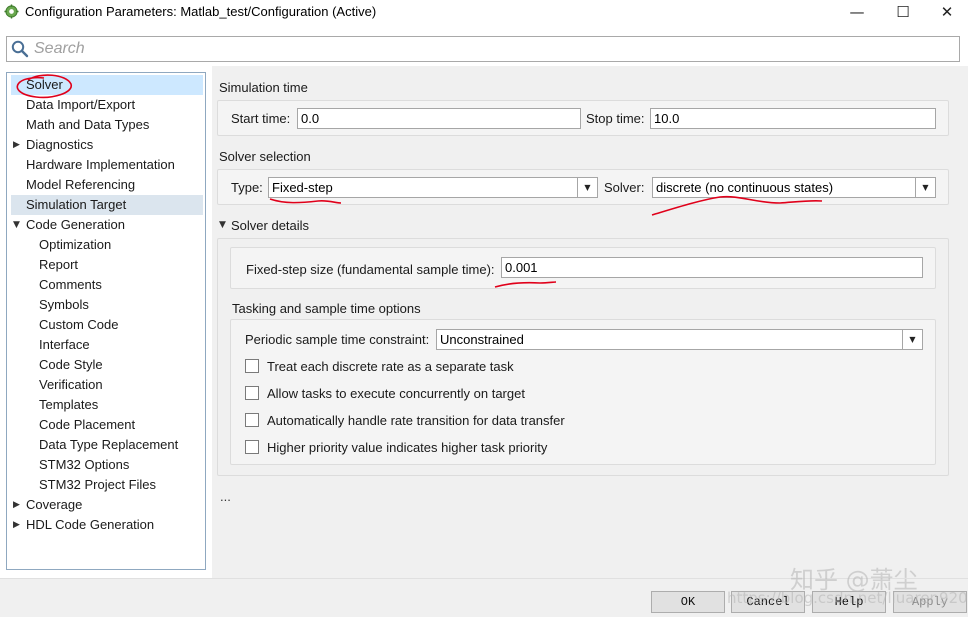 The height and width of the screenshot is (617, 968). I want to click on tree-item-stm32-project-files: STM32 Project Files, so click(106, 485).